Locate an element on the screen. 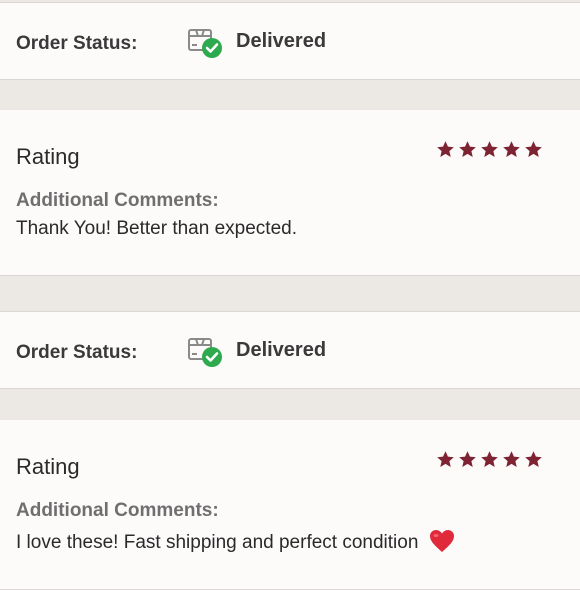  heart-emoji-icon is located at coordinates (441, 541).